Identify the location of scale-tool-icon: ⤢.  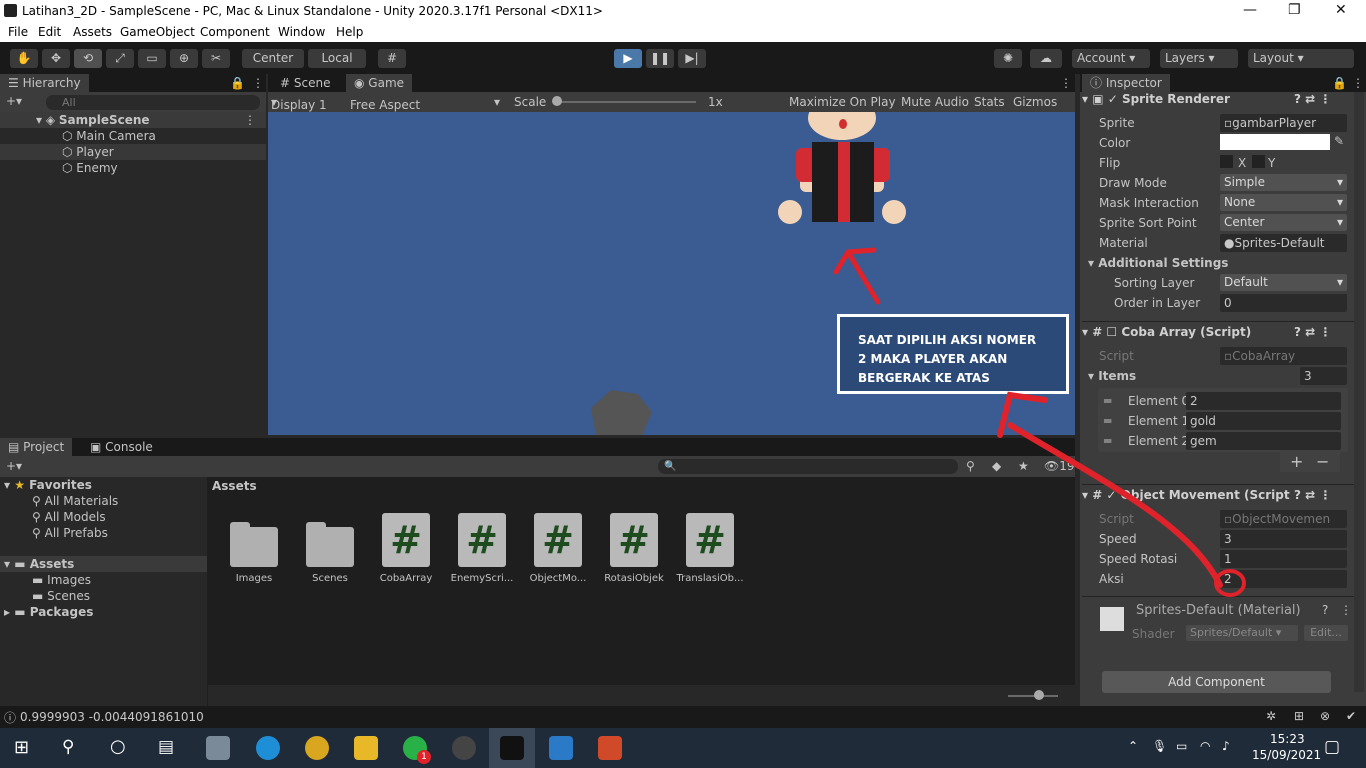
(120, 58).